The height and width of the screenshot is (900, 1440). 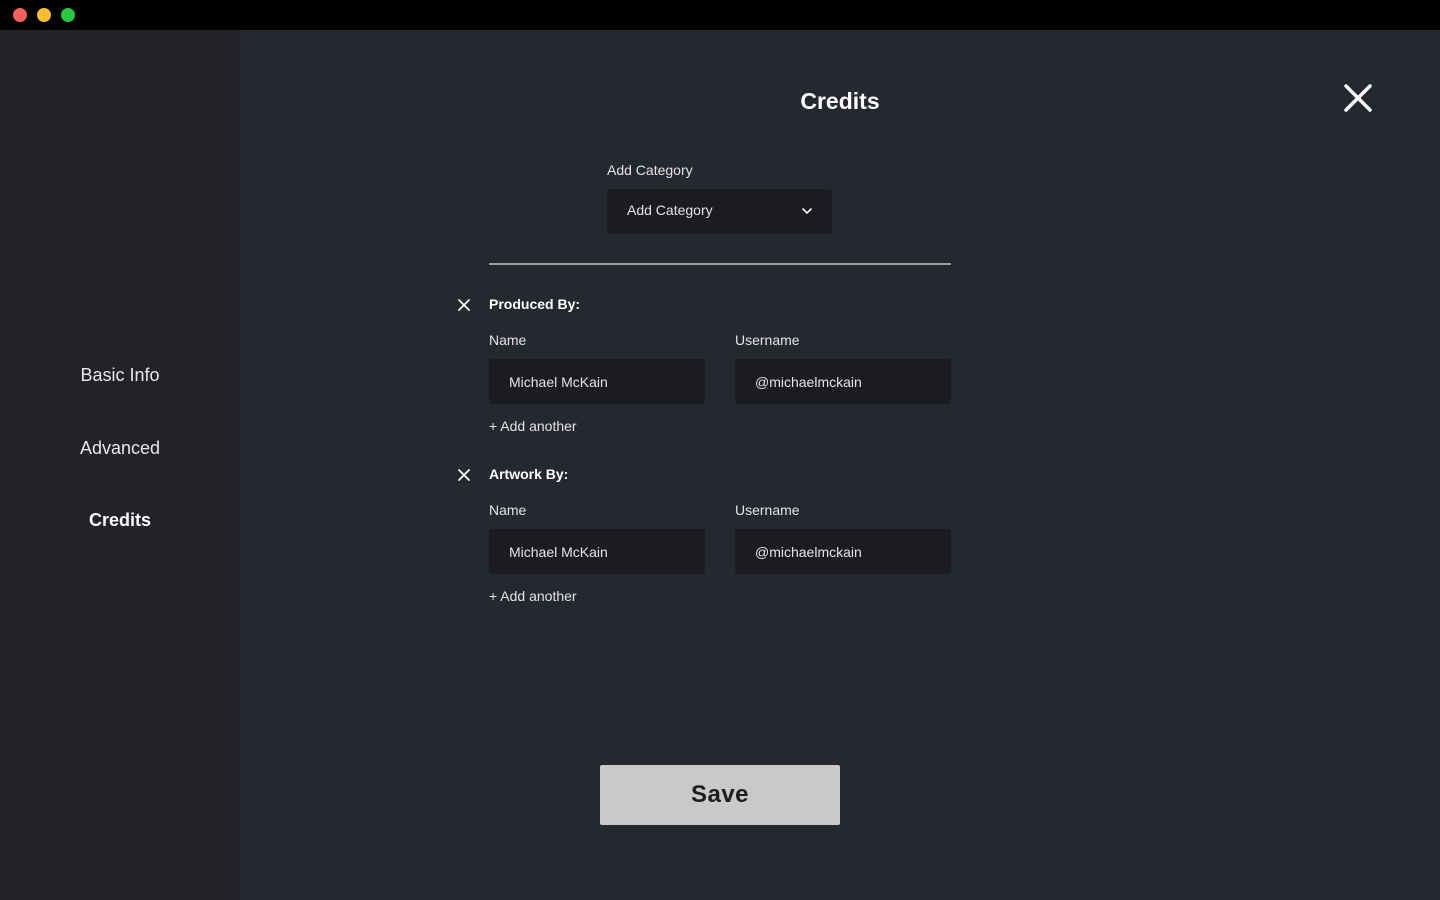 I want to click on add-category-value: Add Category, so click(x=670, y=210).